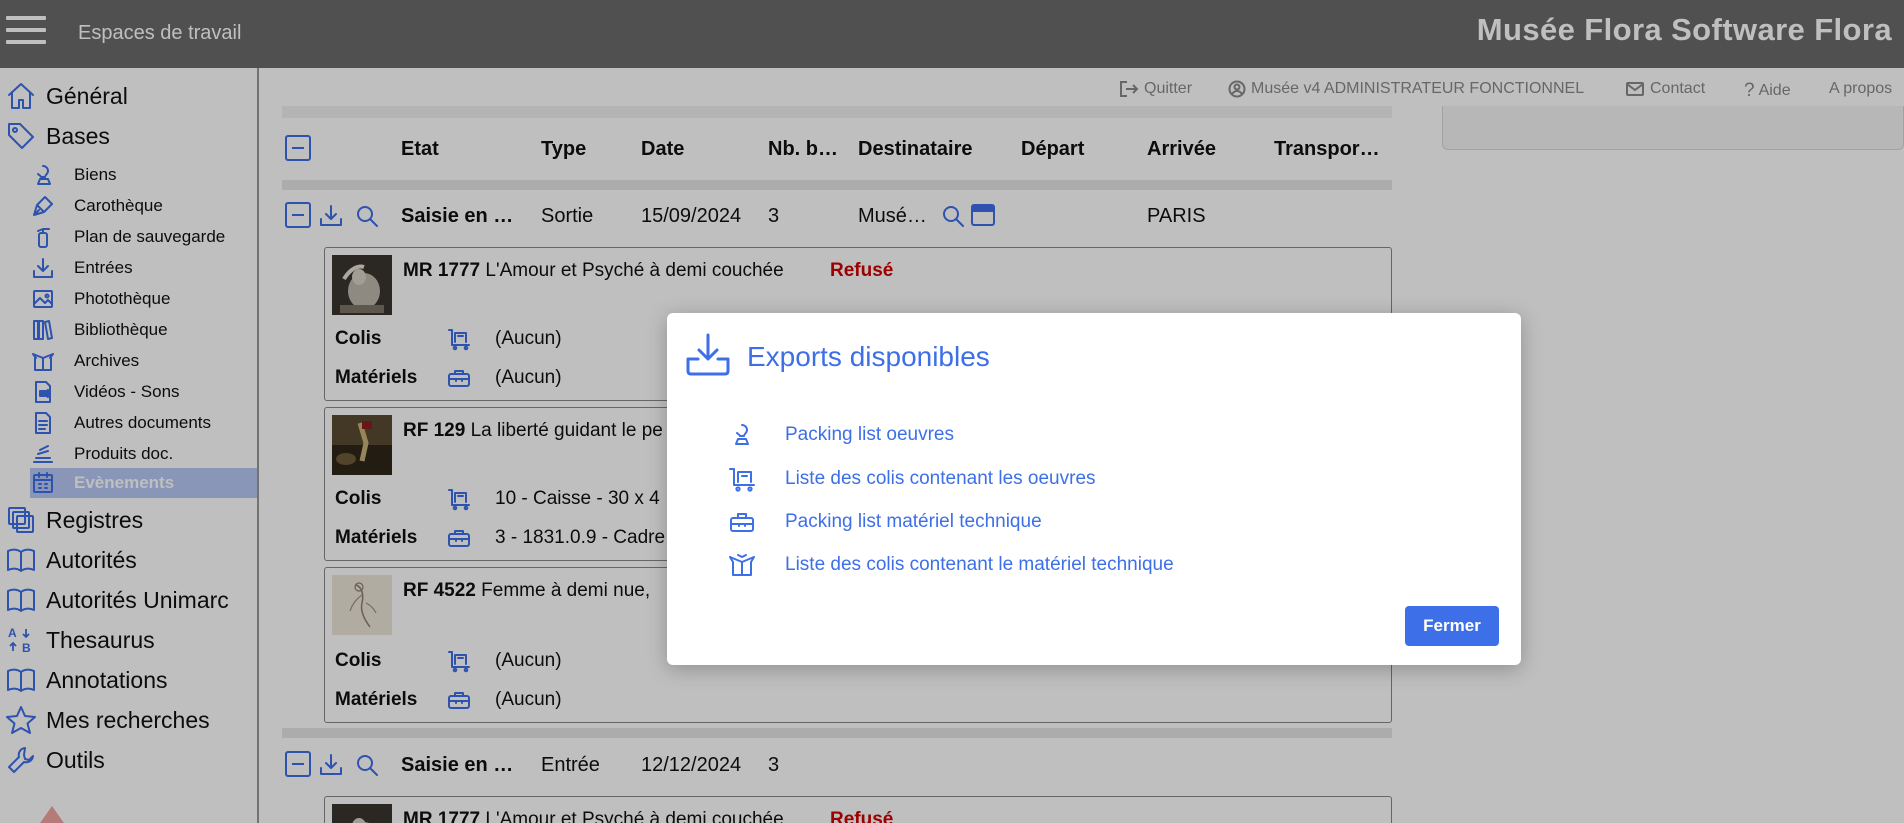 The height and width of the screenshot is (823, 1904). What do you see at coordinates (868, 356) in the screenshot?
I see `dialog-title: Exports disponibles` at bounding box center [868, 356].